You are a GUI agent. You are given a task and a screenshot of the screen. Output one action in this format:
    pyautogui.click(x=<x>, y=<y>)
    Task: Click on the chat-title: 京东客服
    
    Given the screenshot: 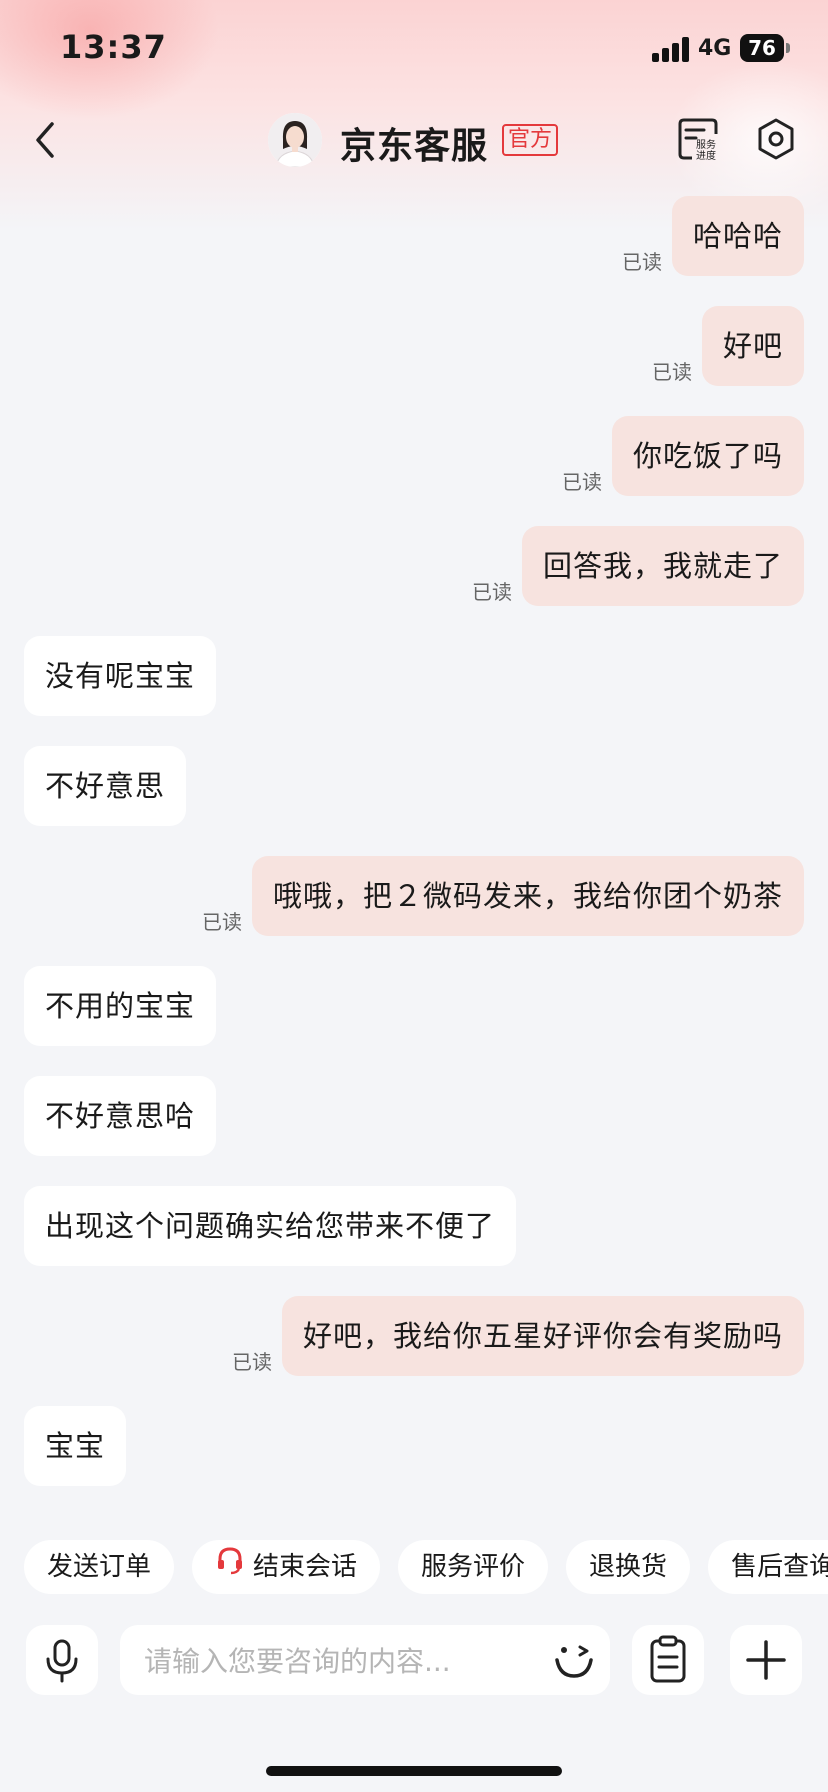 What is the action you would take?
    pyautogui.click(x=414, y=146)
    